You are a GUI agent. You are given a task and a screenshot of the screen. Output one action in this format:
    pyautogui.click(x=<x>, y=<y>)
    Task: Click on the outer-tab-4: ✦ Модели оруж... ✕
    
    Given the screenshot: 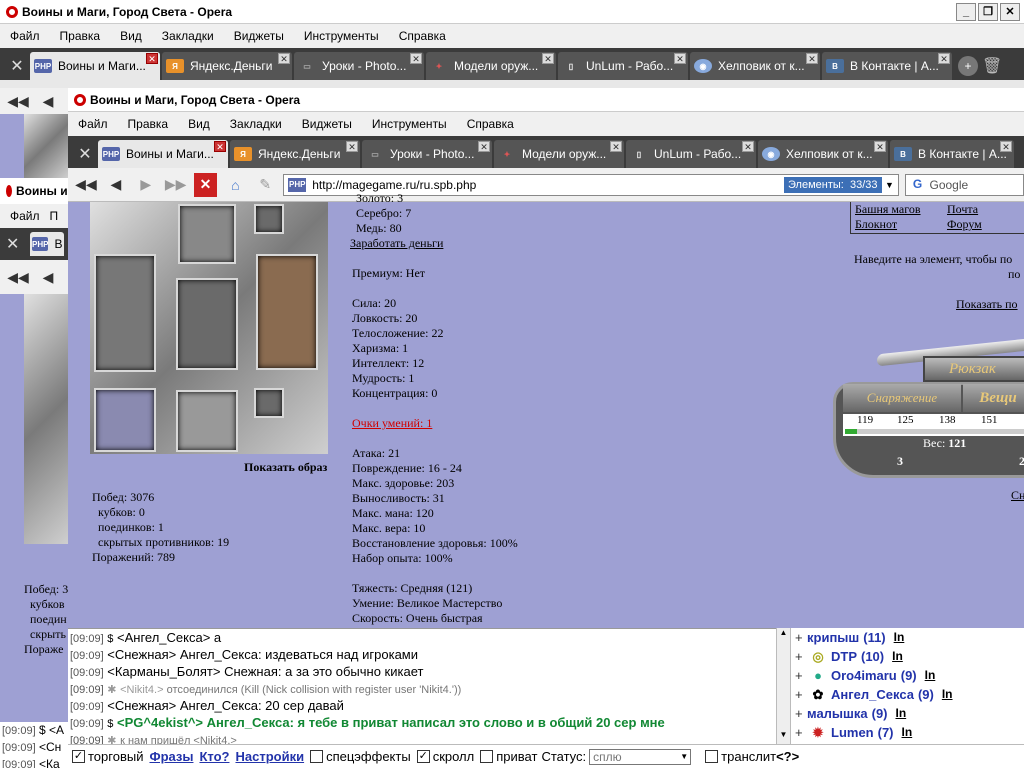 What is the action you would take?
    pyautogui.click(x=491, y=66)
    